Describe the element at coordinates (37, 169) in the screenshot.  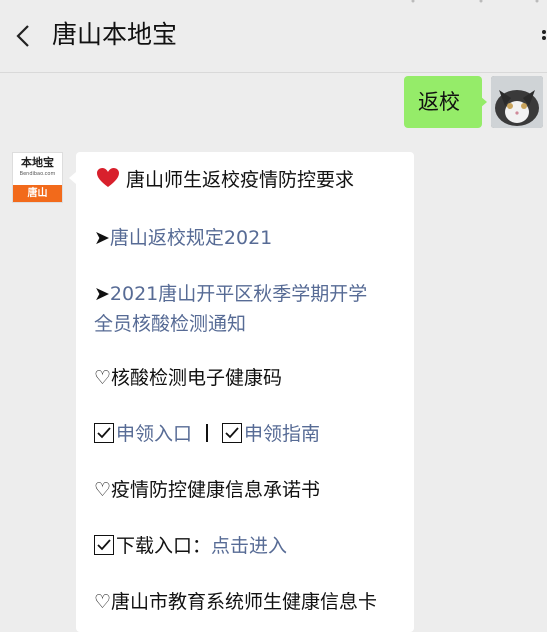
I see `logo-text: 本地宝` at that location.